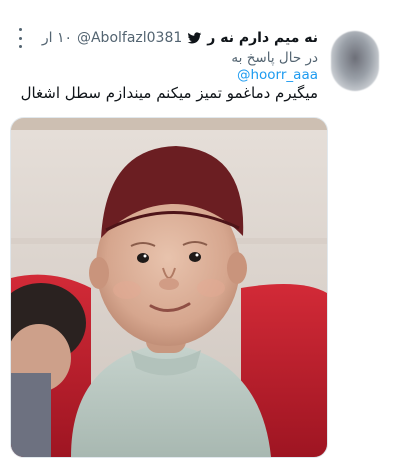 Image resolution: width=400 pixels, height=470 pixels. I want to click on handle: @Abolfazl0381, so click(129, 38).